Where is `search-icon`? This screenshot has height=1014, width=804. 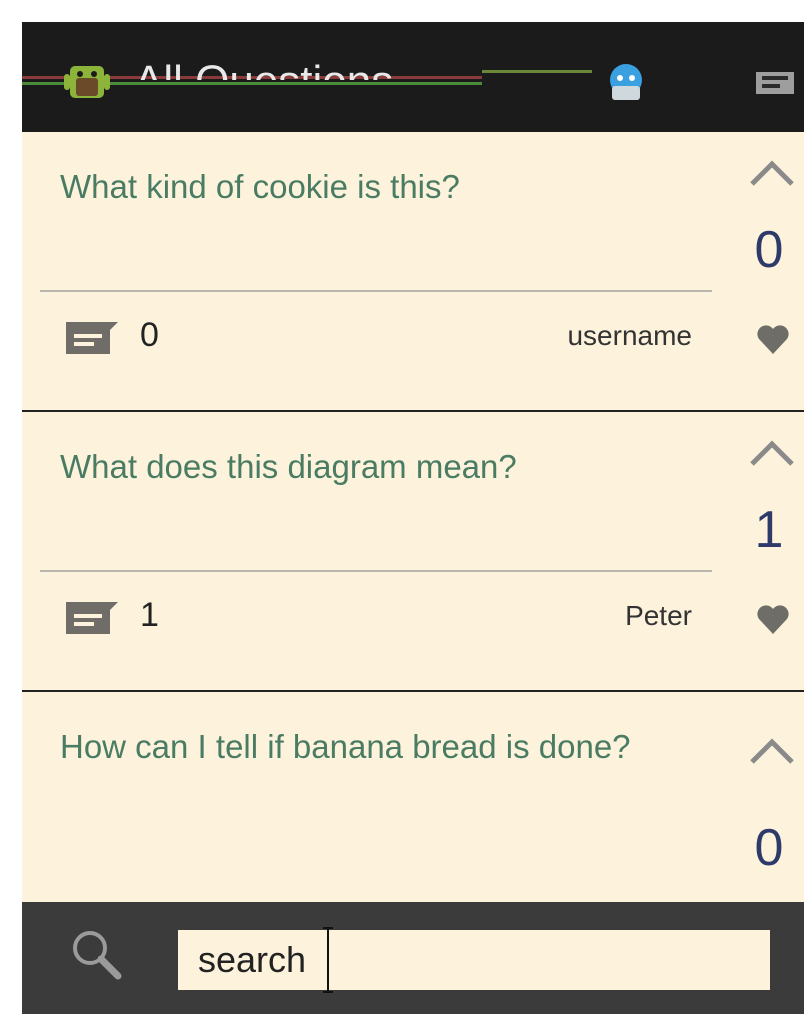 search-icon is located at coordinates (97, 955).